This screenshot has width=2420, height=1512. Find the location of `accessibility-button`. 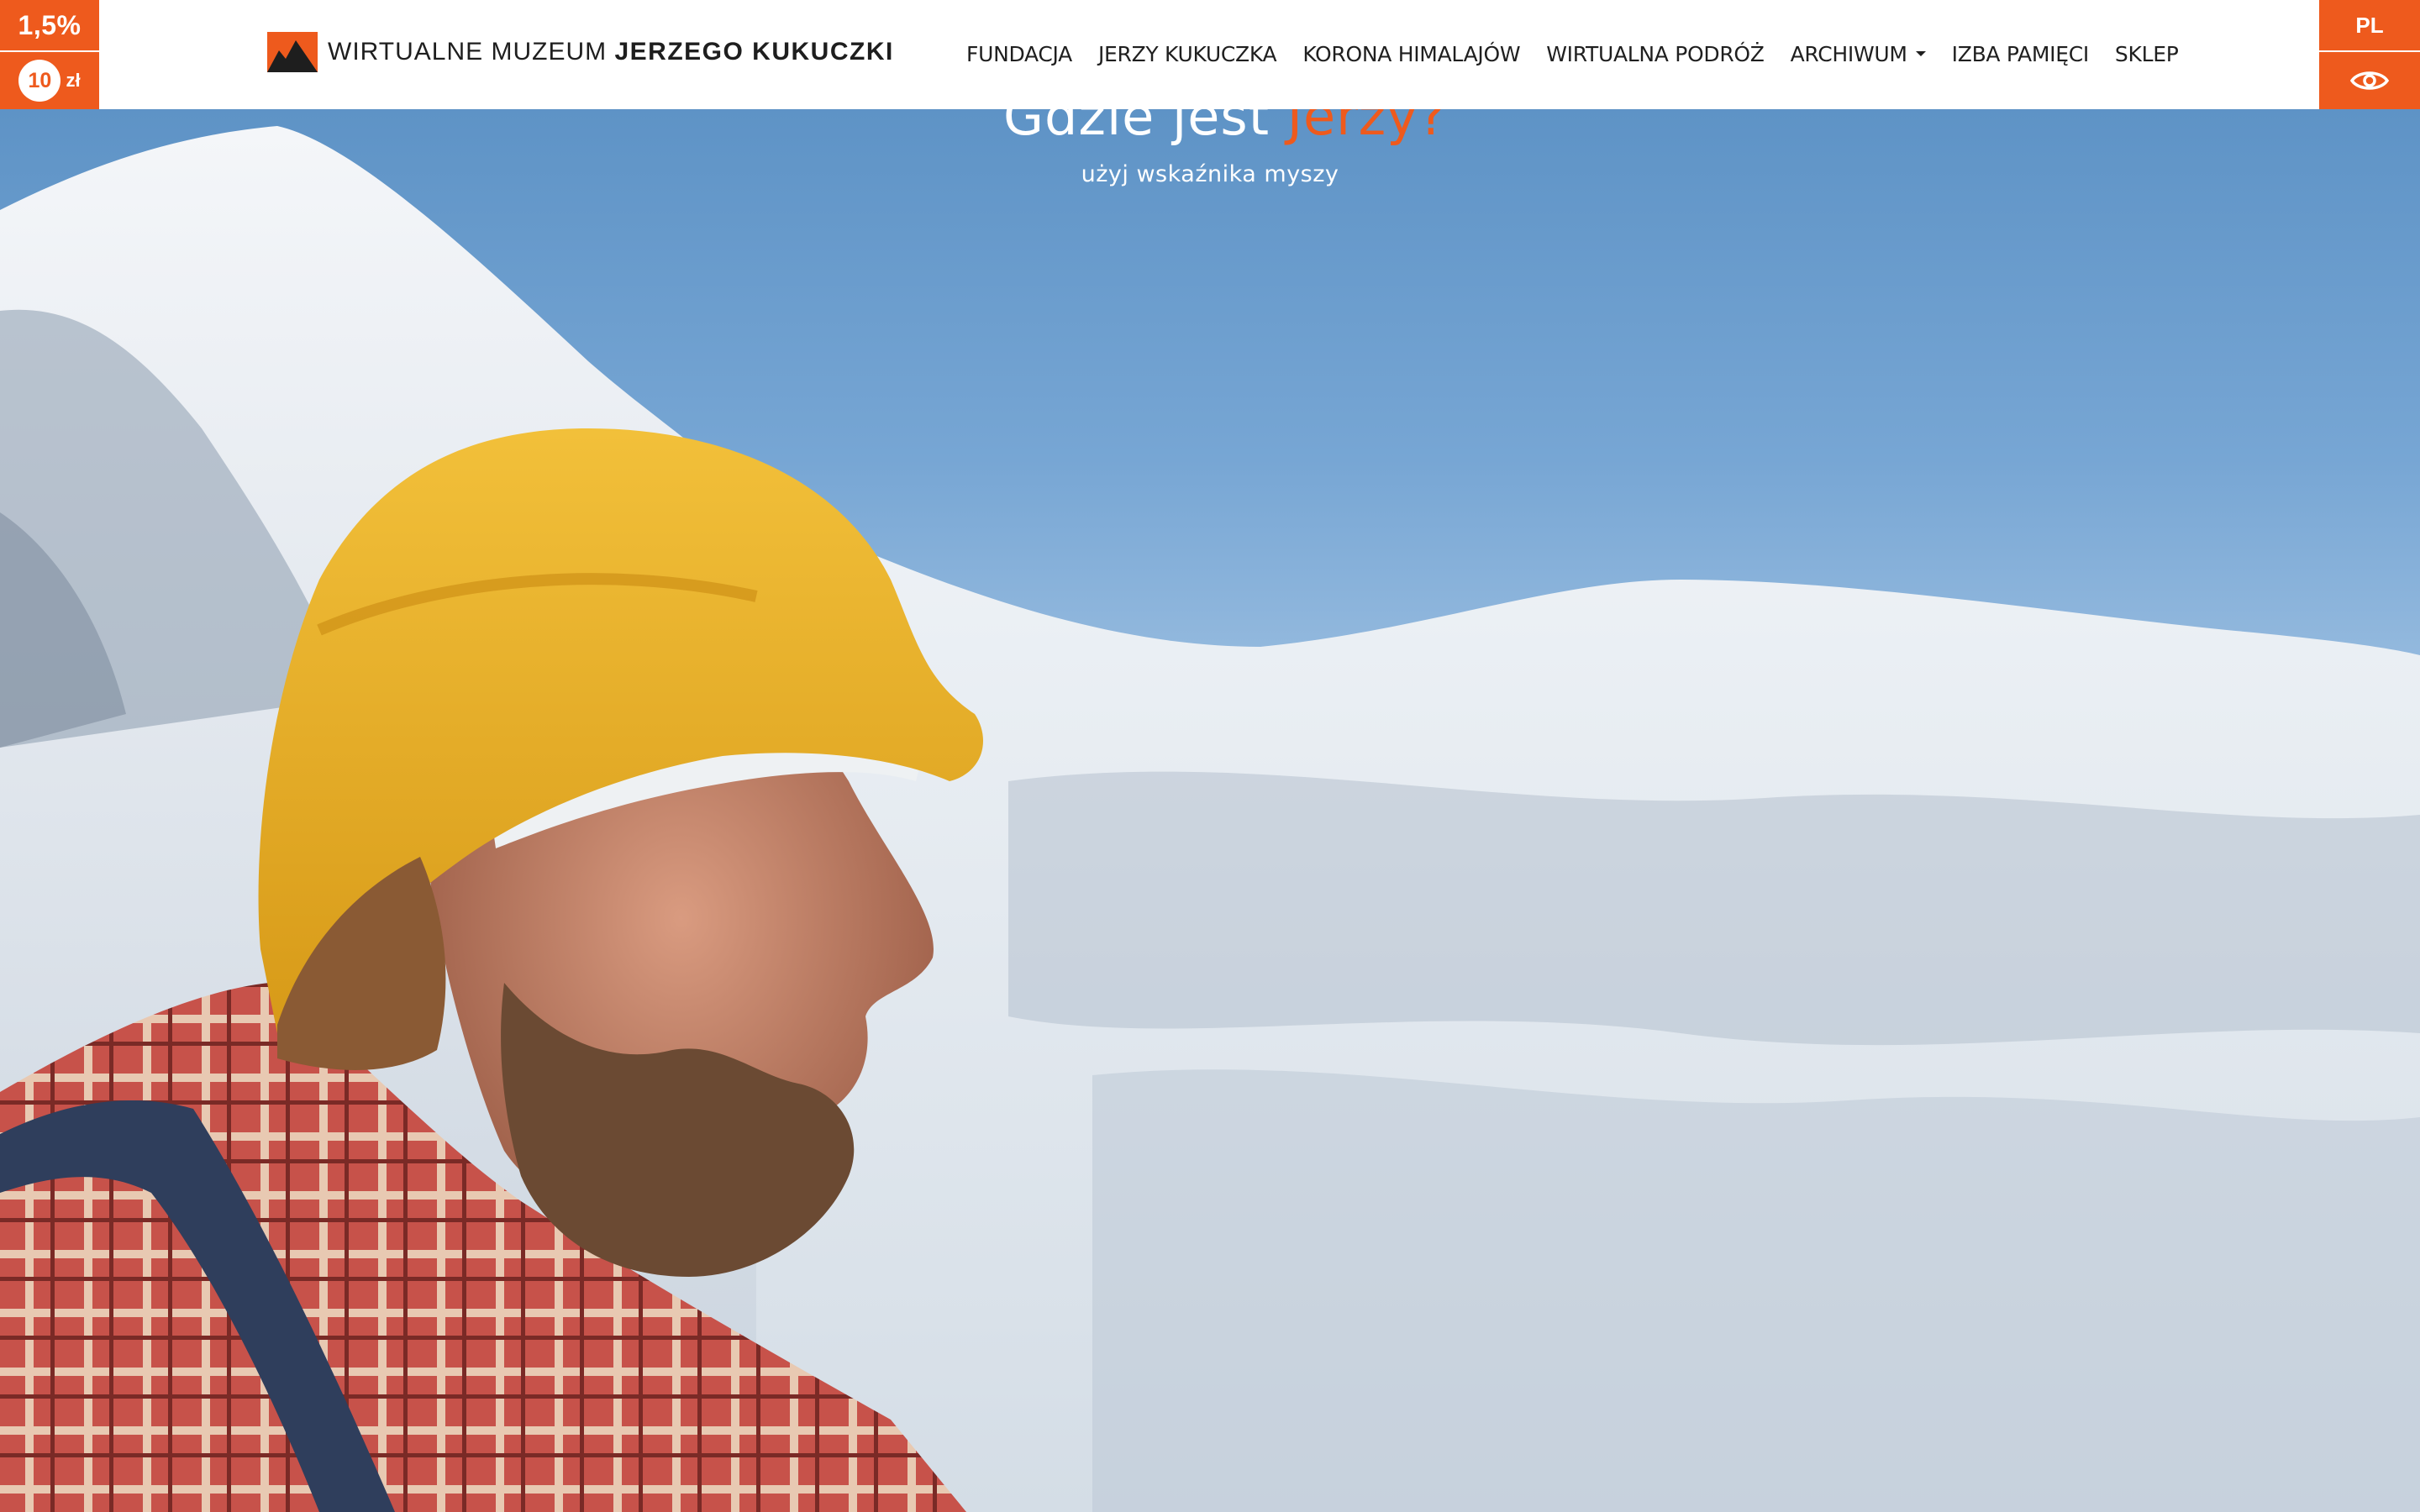

accessibility-button is located at coordinates (2369, 80).